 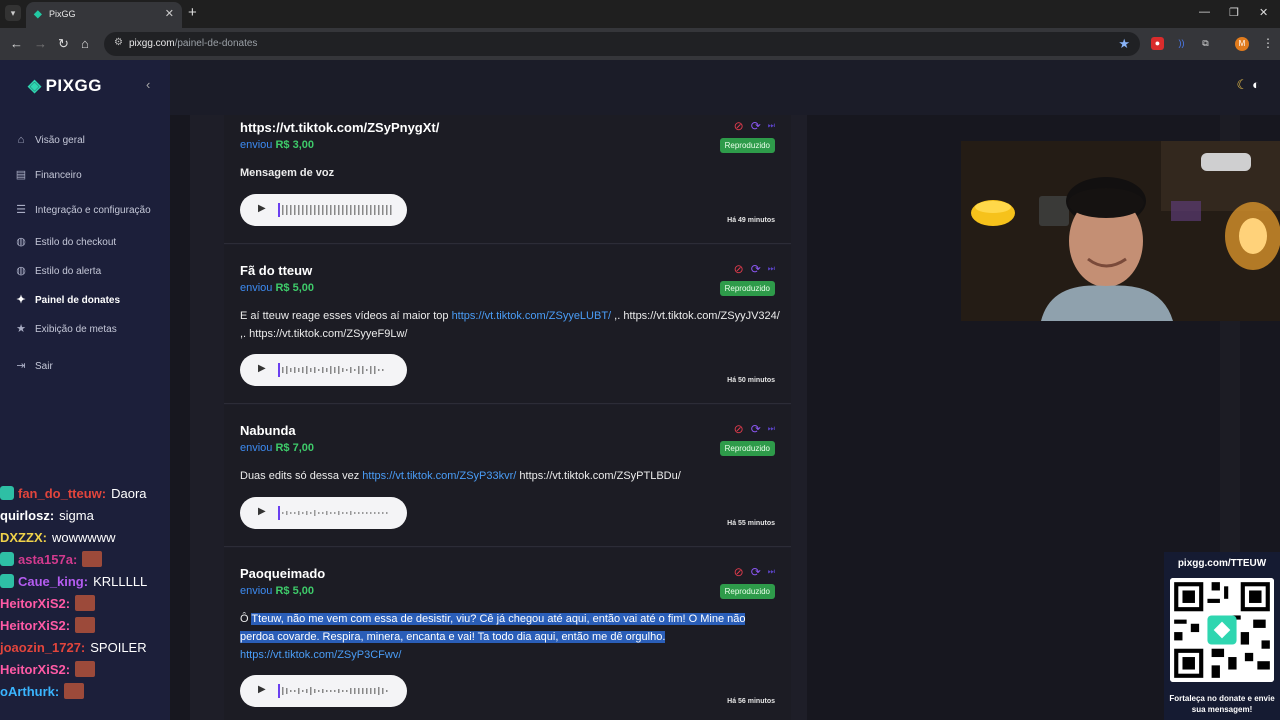 What do you see at coordinates (21, 242) in the screenshot?
I see `palette-icon: ◍` at bounding box center [21, 242].